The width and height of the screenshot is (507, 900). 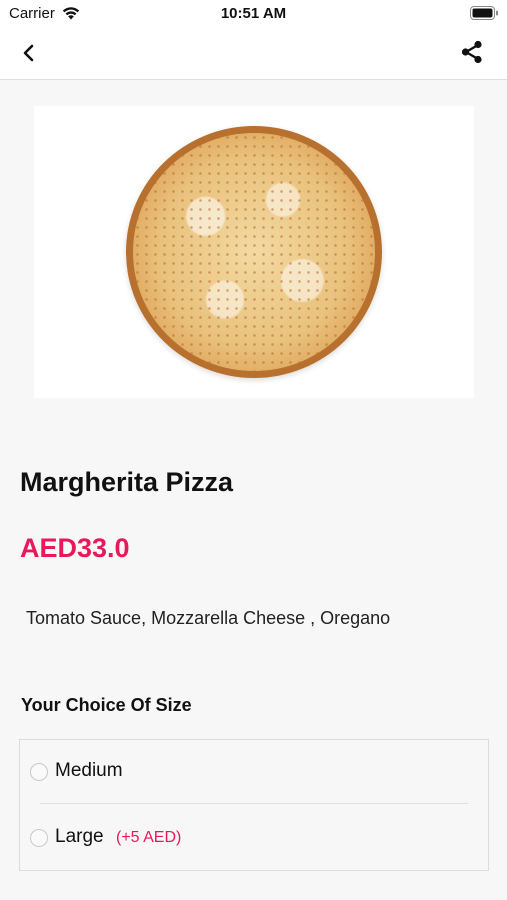 What do you see at coordinates (89, 770) in the screenshot?
I see `size-option-label: Medium` at bounding box center [89, 770].